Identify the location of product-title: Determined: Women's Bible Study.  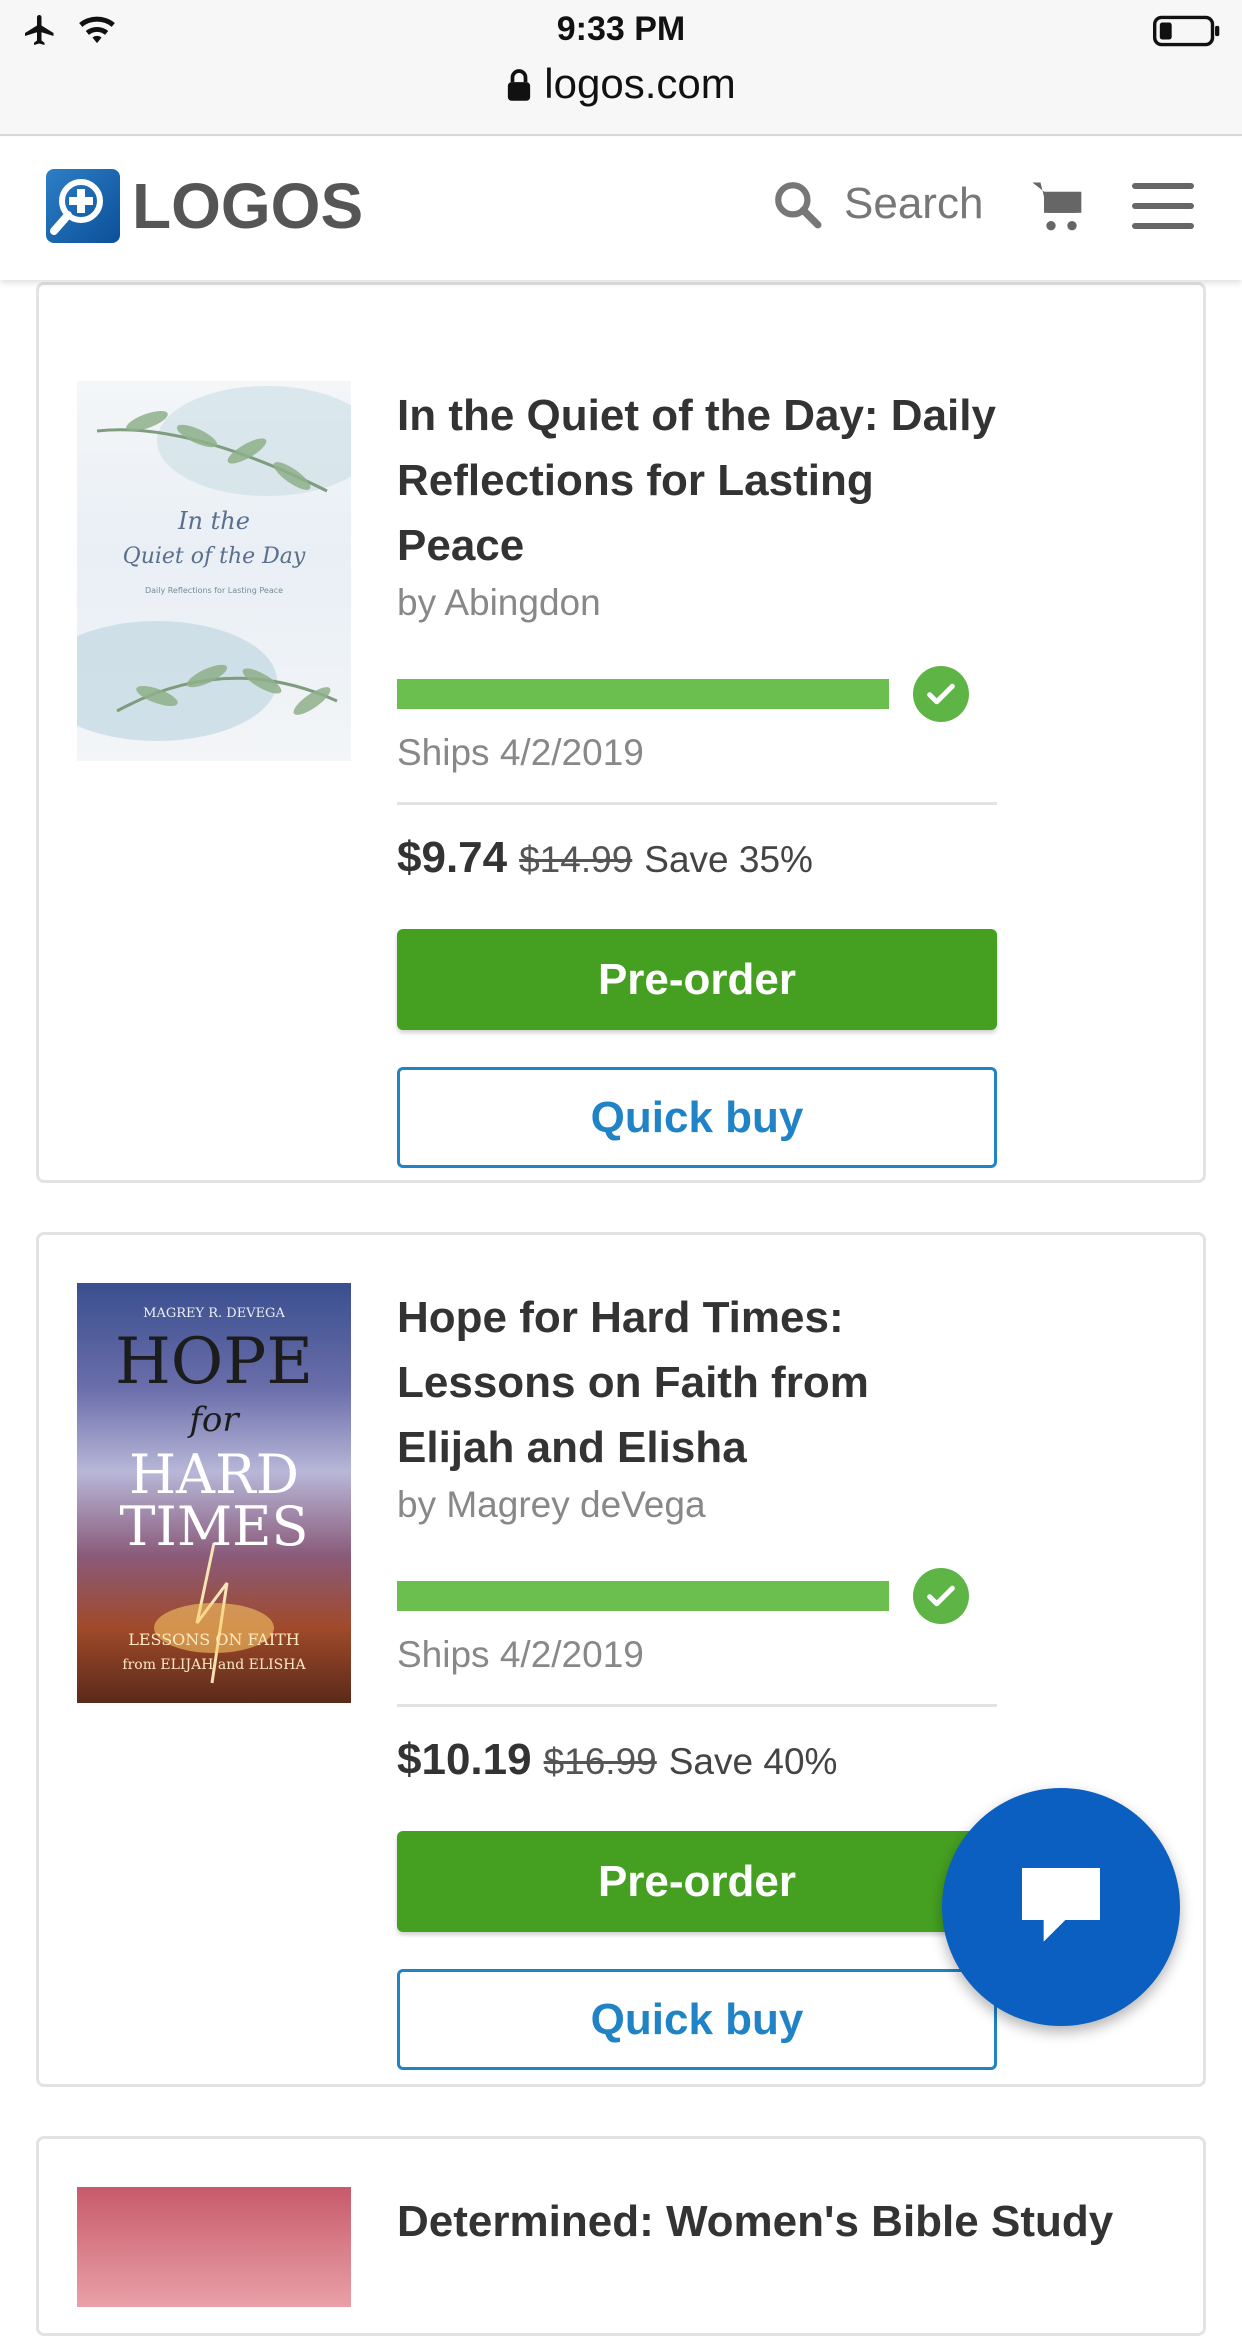
(755, 2221).